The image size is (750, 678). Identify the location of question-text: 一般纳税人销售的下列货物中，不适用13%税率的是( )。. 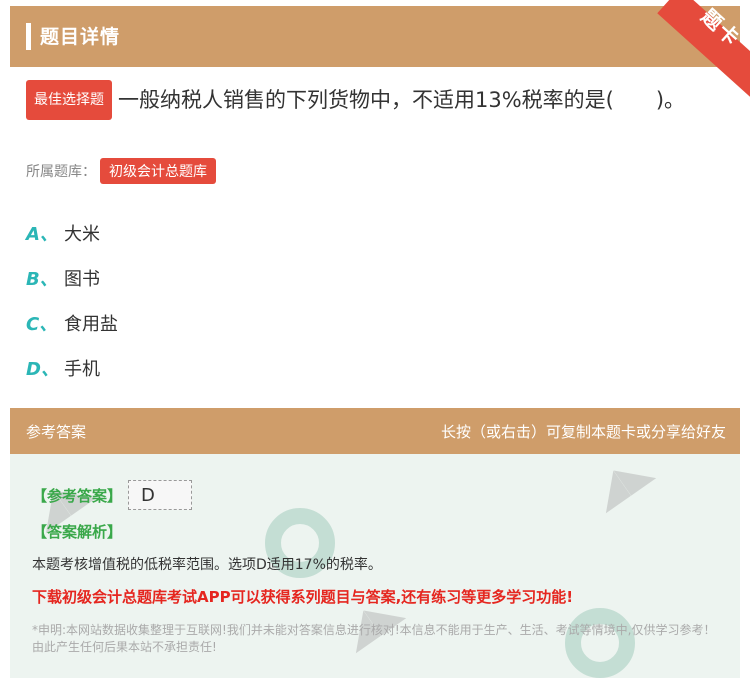
(402, 100).